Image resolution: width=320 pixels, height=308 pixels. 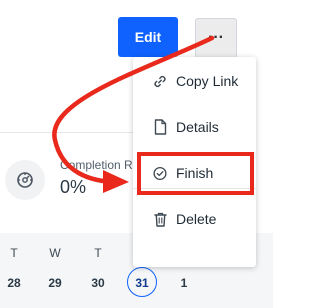 I want to click on gauge-icon, so click(x=25, y=180).